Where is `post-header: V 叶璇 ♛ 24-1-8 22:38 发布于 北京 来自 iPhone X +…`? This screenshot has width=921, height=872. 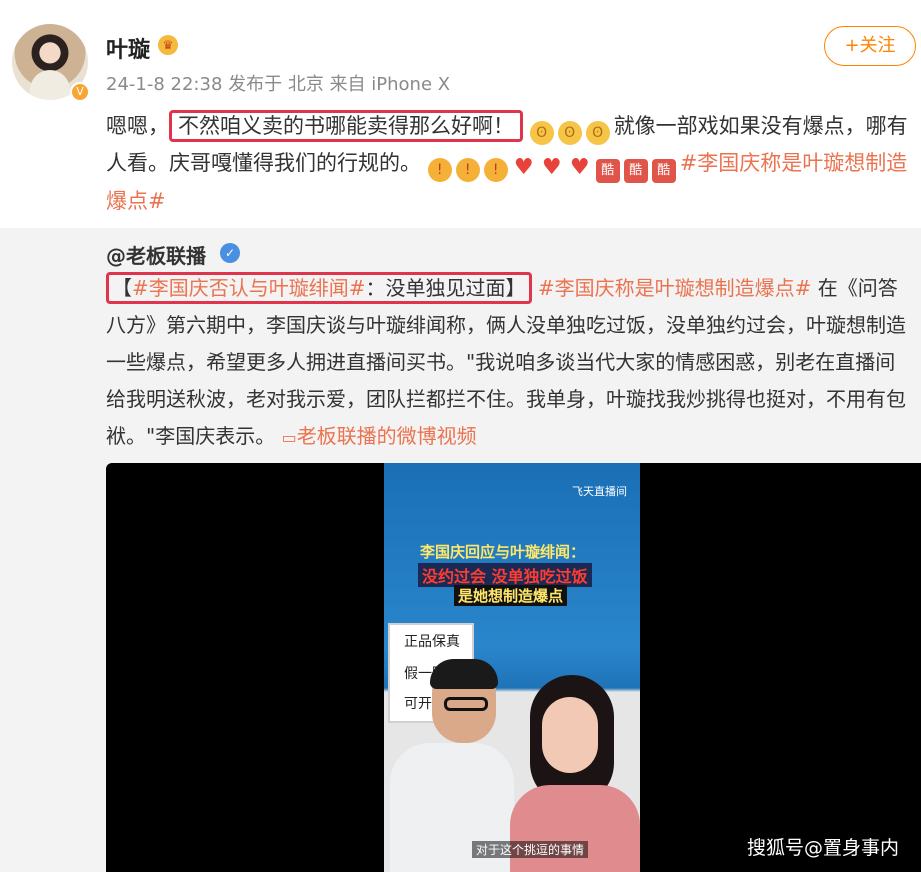
post-header: V 叶璇 ♛ 24-1-8 22:38 发布于 北京 来自 iPhone X +… is located at coordinates (460, 52).